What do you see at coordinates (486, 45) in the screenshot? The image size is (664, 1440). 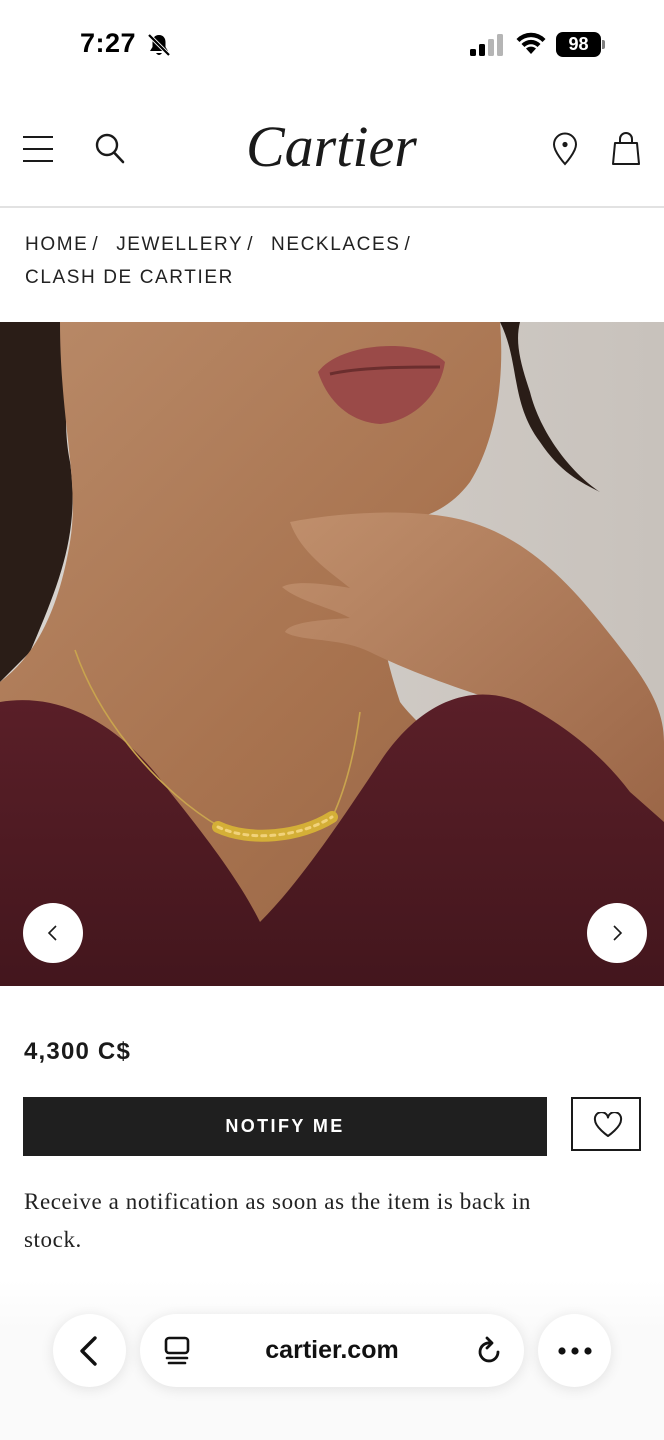 I see `cellular-signal-icon` at bounding box center [486, 45].